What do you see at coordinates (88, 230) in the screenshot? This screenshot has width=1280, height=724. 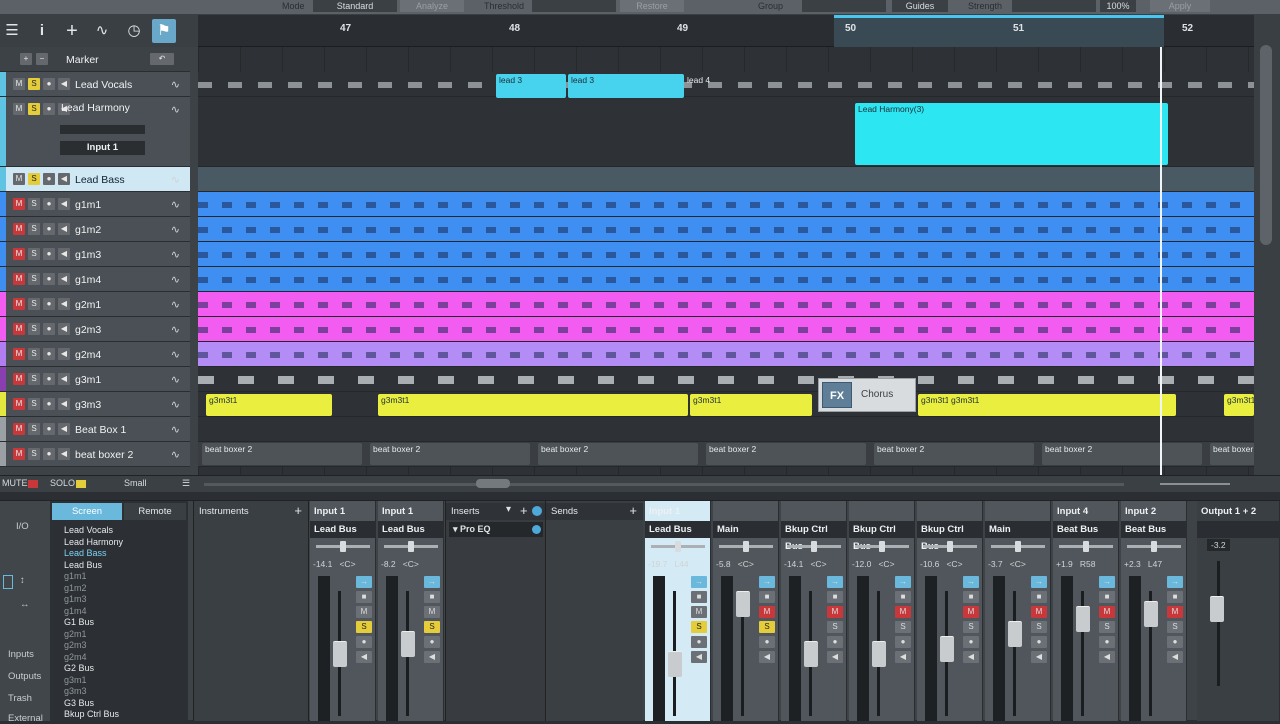 I see `track-name: g1m2` at bounding box center [88, 230].